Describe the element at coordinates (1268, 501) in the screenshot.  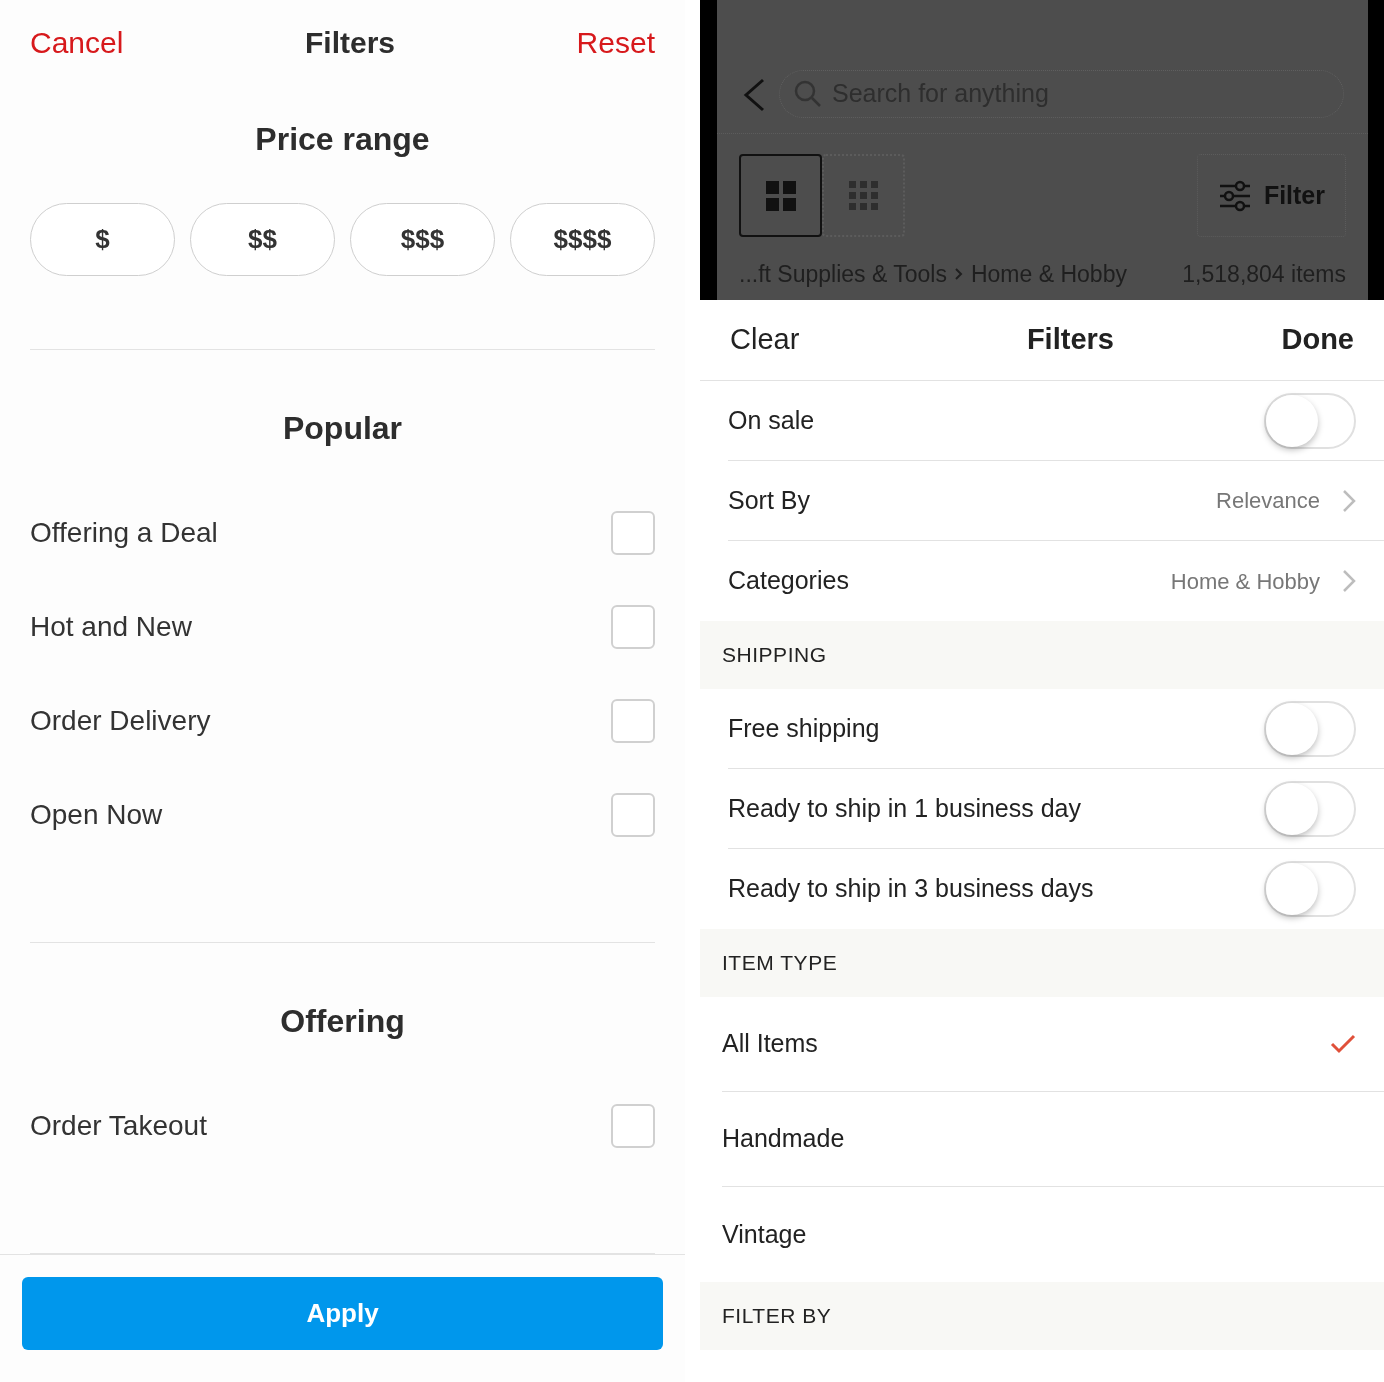
I see `filter-value: Relevance` at that location.